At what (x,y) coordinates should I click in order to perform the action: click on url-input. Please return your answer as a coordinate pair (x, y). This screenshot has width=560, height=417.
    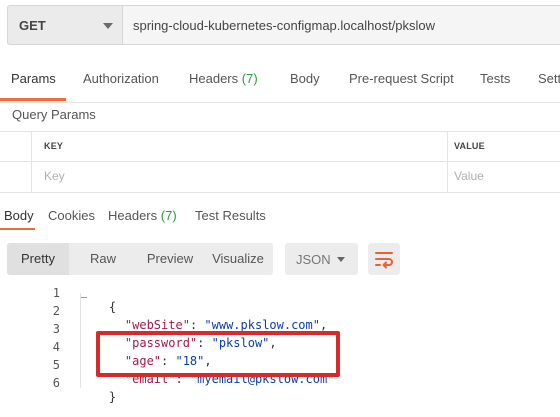
    Looking at the image, I should click on (341, 25).